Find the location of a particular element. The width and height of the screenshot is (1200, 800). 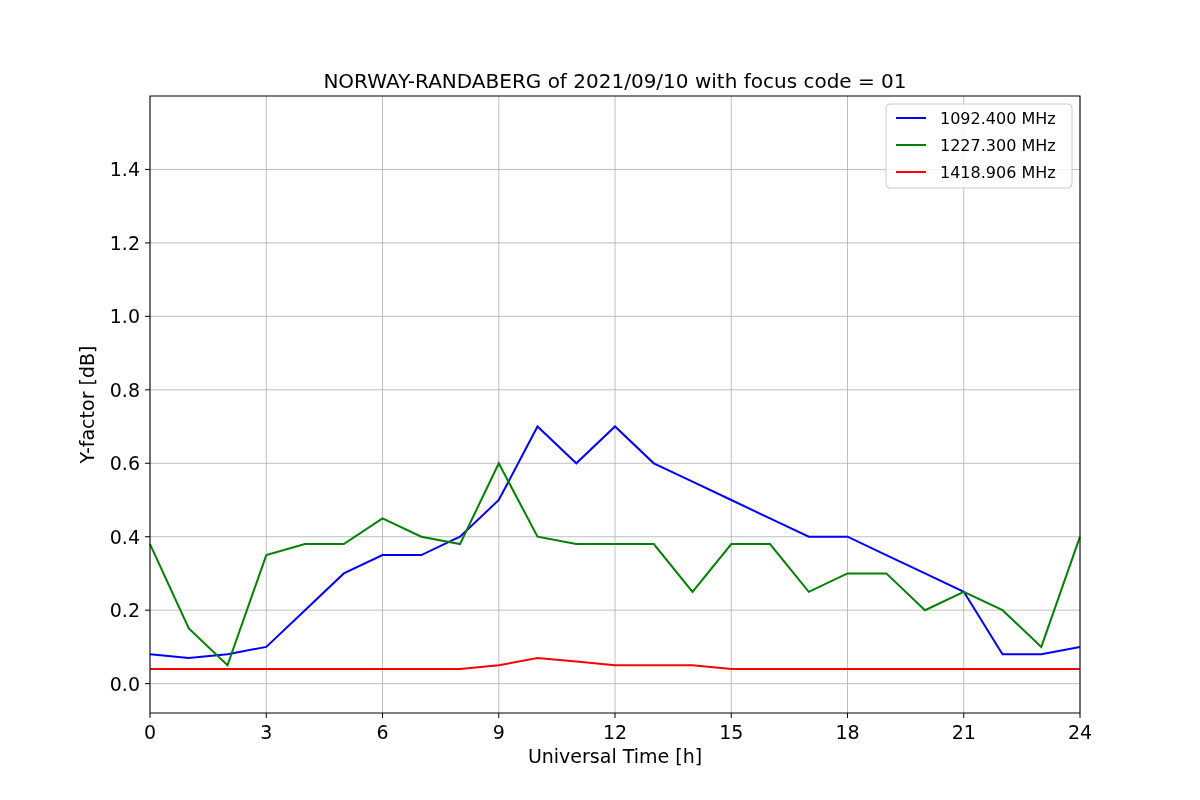

legend-label: 1092.400 MHz is located at coordinates (998, 118).